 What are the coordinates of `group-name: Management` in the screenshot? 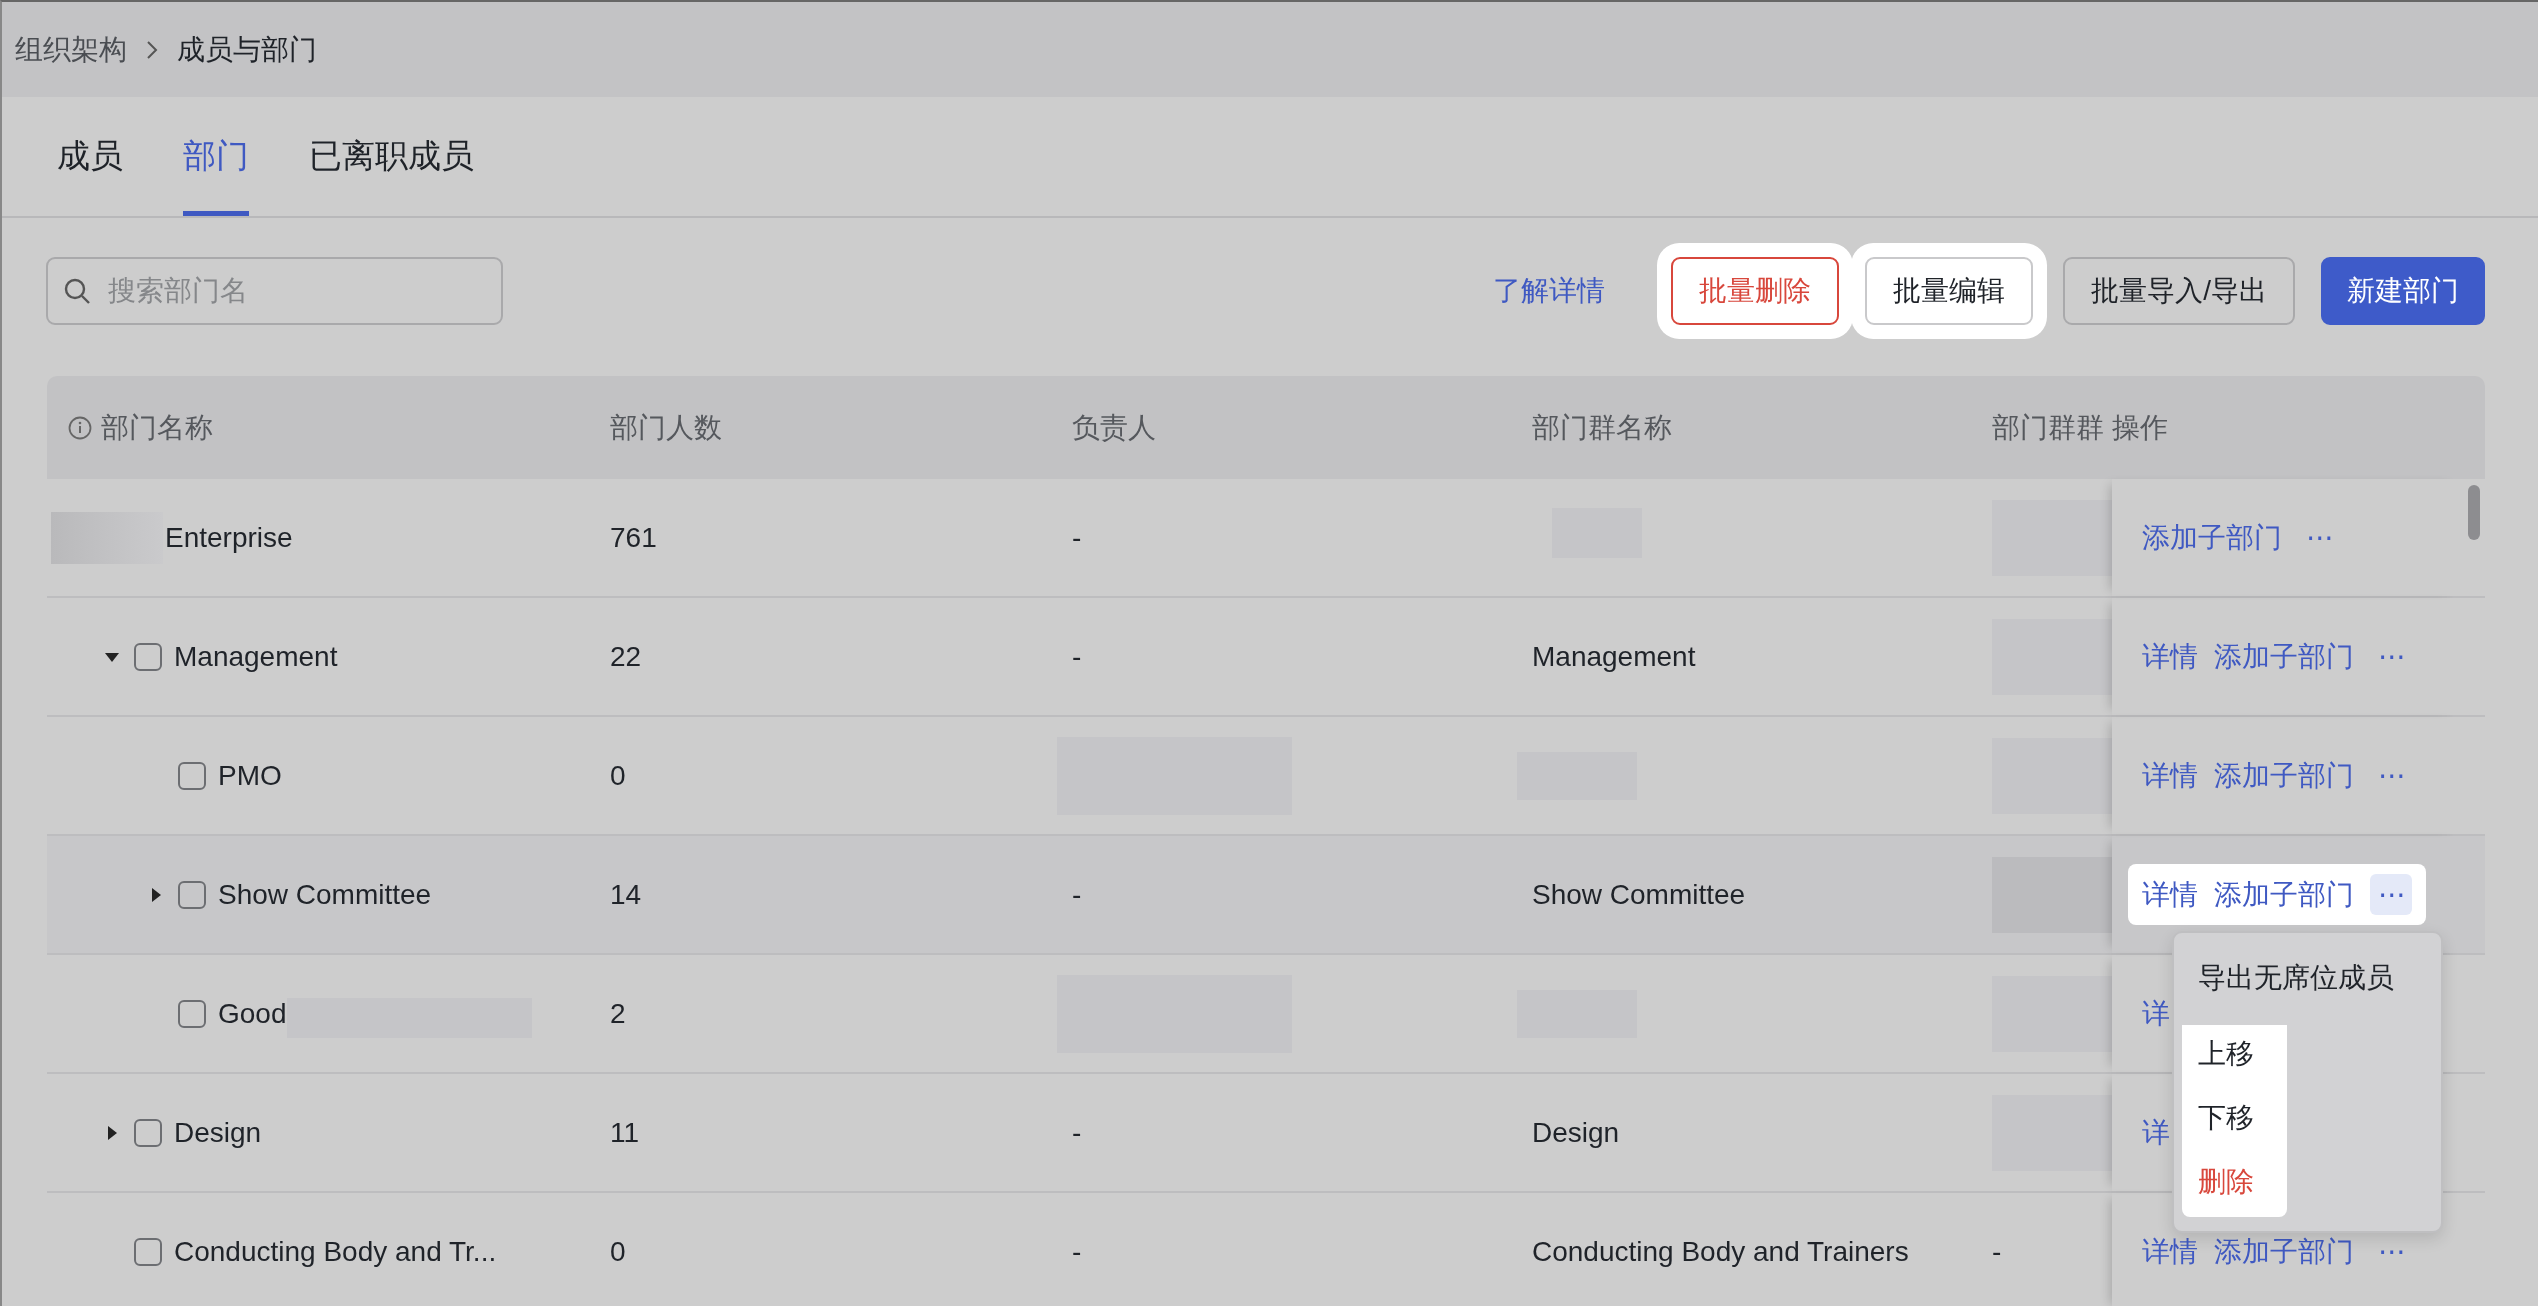 It's located at (1614, 656).